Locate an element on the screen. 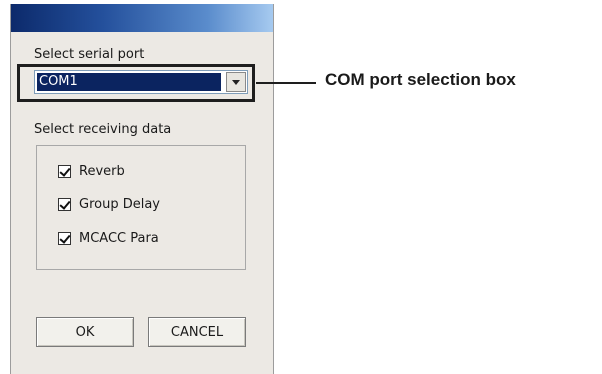  checkbox-group-delay-label: Group Delay is located at coordinates (119, 204).